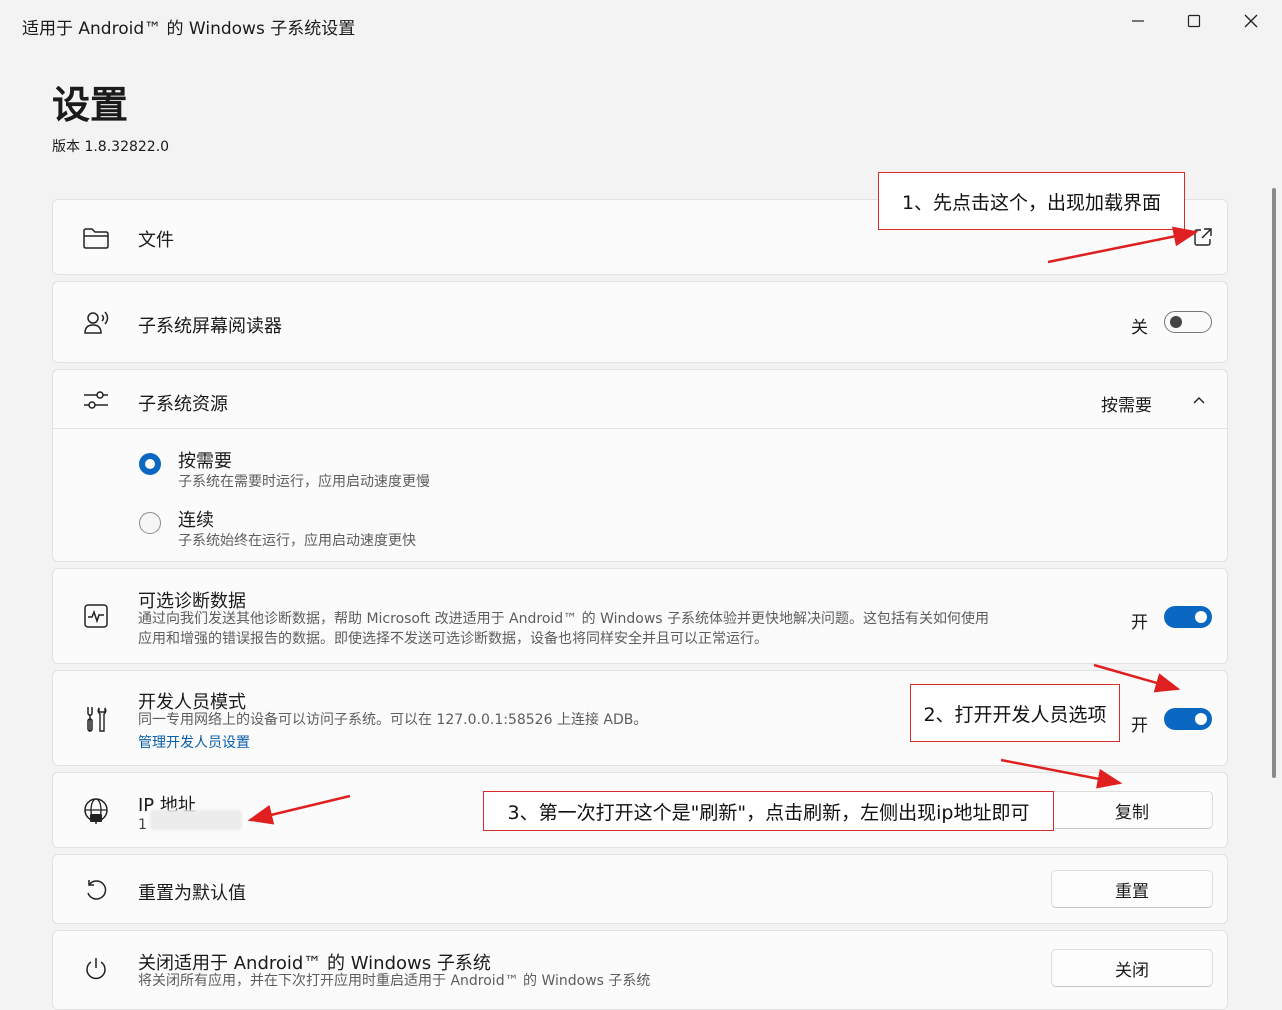 This screenshot has width=1282, height=1010. Describe the element at coordinates (111, 147) in the screenshot. I see `version-label: 版本 1.8.32822.0` at that location.